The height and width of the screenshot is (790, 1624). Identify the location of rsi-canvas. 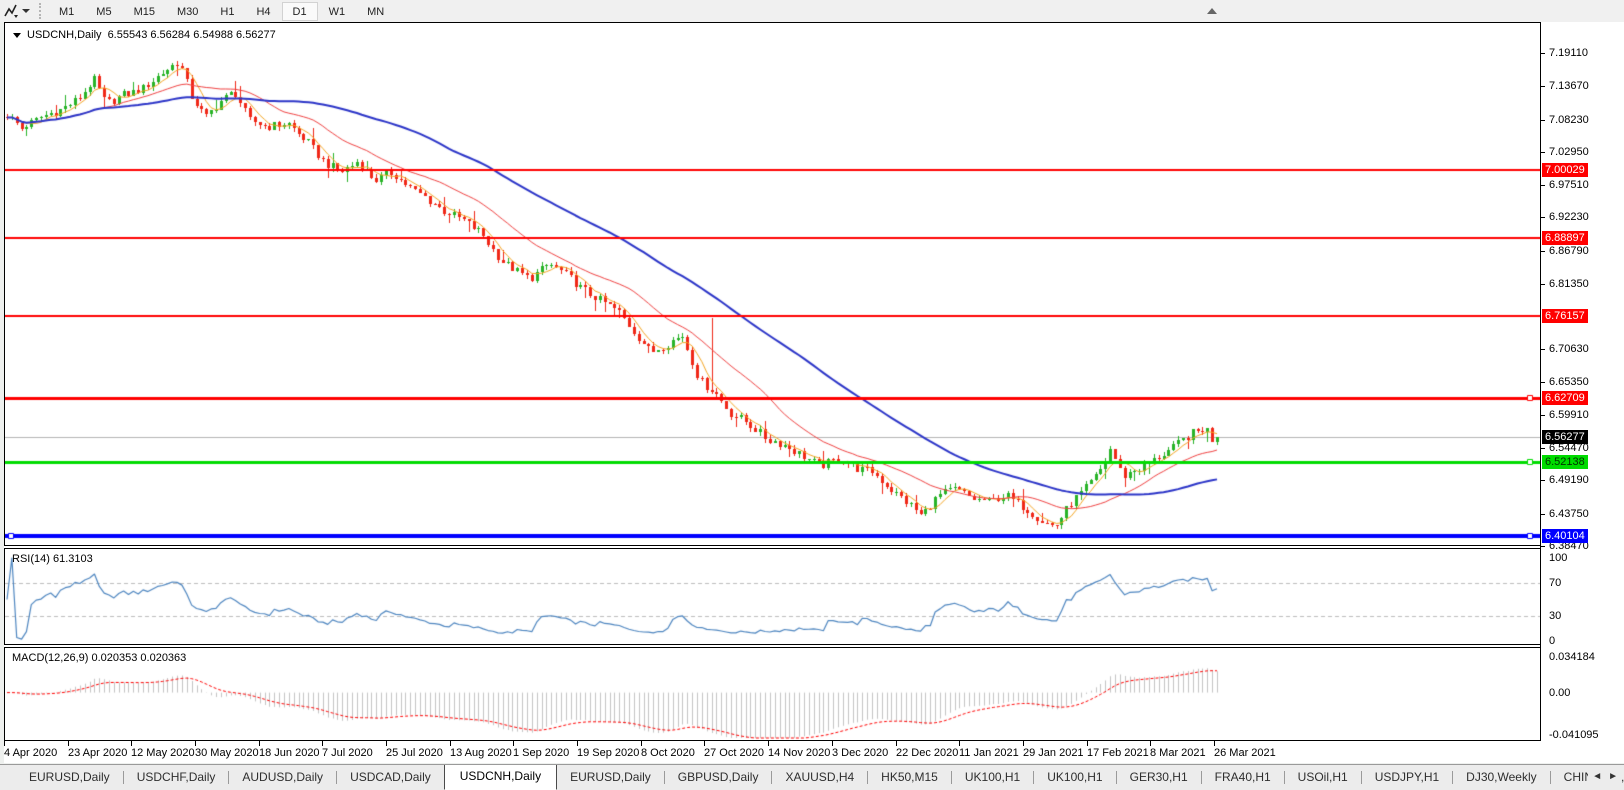
(772, 596).